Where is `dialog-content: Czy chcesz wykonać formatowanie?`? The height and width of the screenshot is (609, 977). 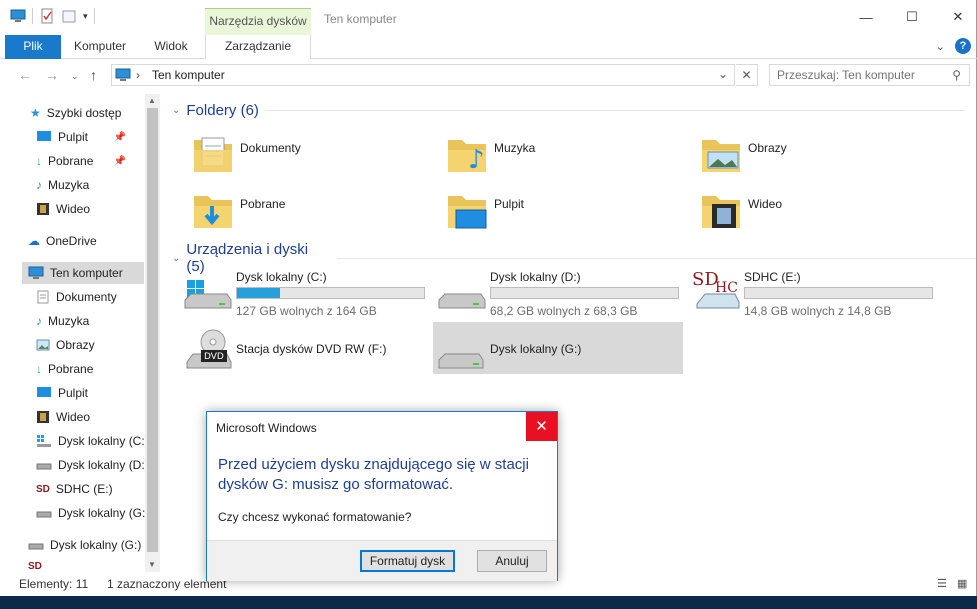
dialog-content: Czy chcesz wykonać formatowanie? is located at coordinates (315, 517).